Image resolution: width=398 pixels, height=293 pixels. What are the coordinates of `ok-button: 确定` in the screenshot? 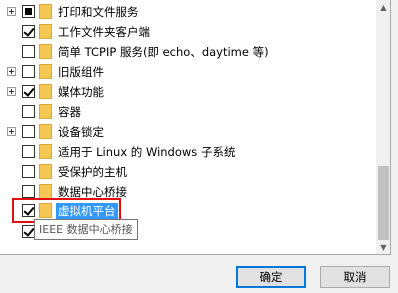 It's located at (271, 277).